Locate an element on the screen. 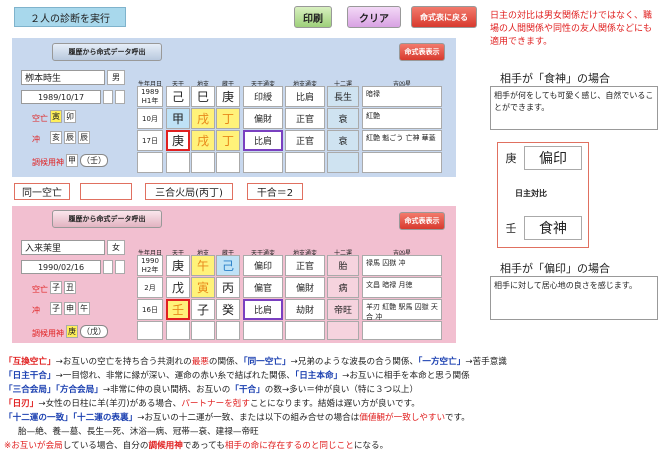  p2-r1-chishi: 午 is located at coordinates (203, 265).